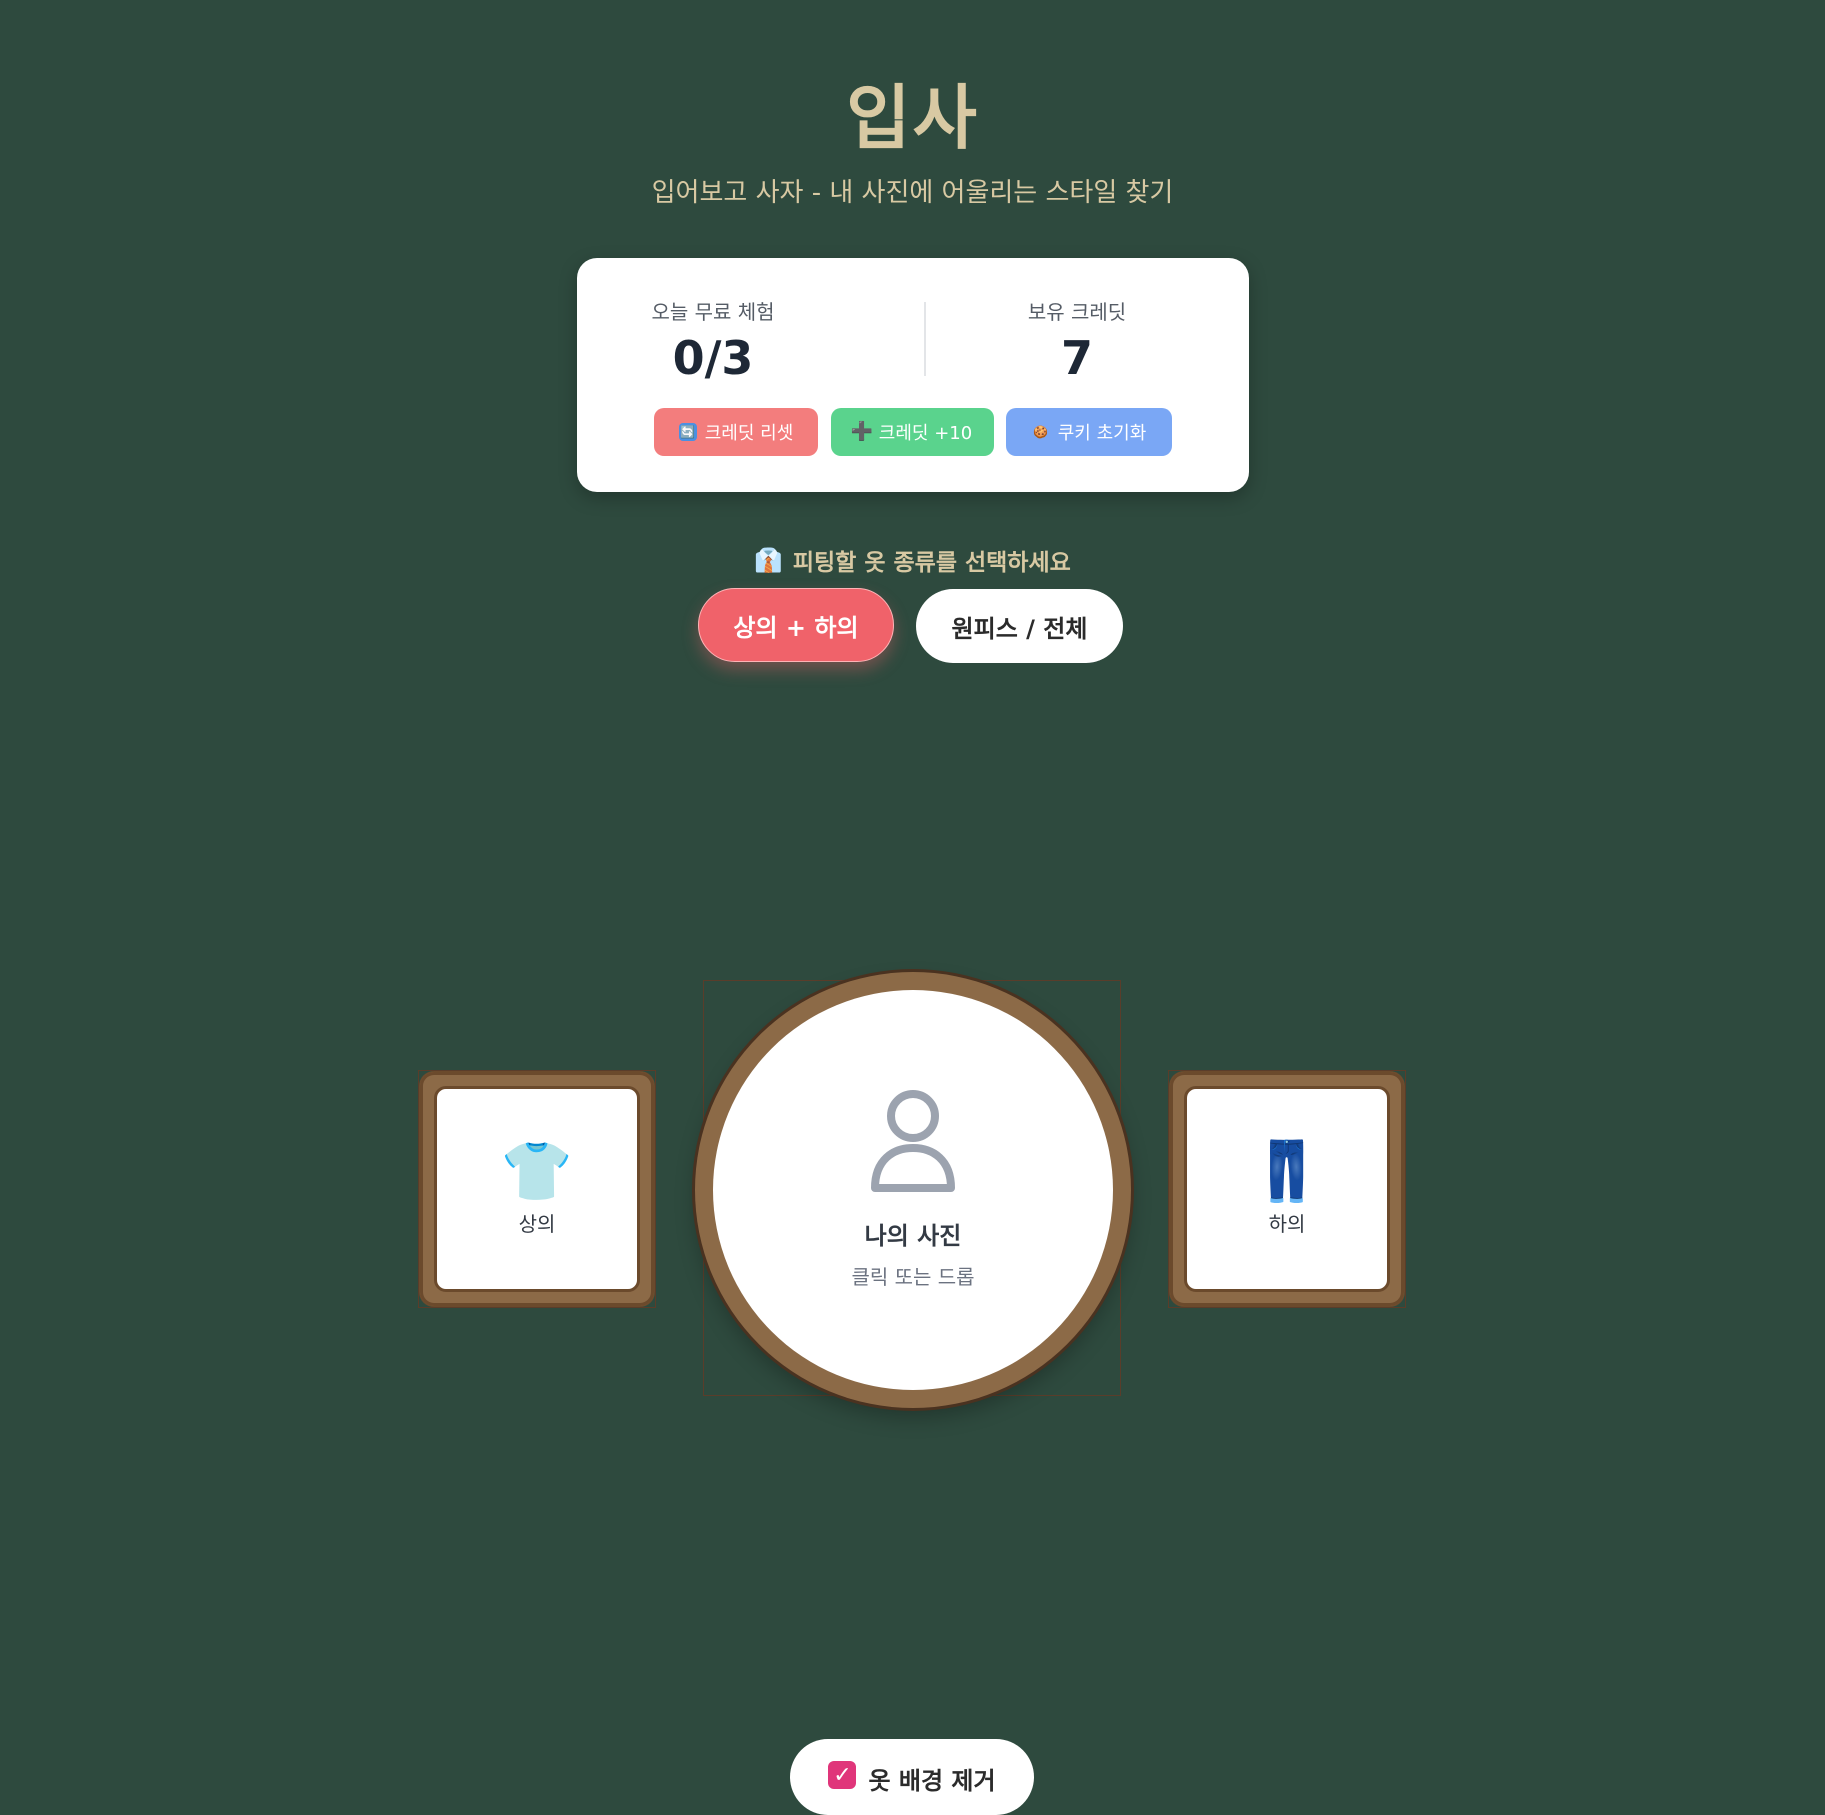  I want to click on free-trial-value: 0/3, so click(713, 358).